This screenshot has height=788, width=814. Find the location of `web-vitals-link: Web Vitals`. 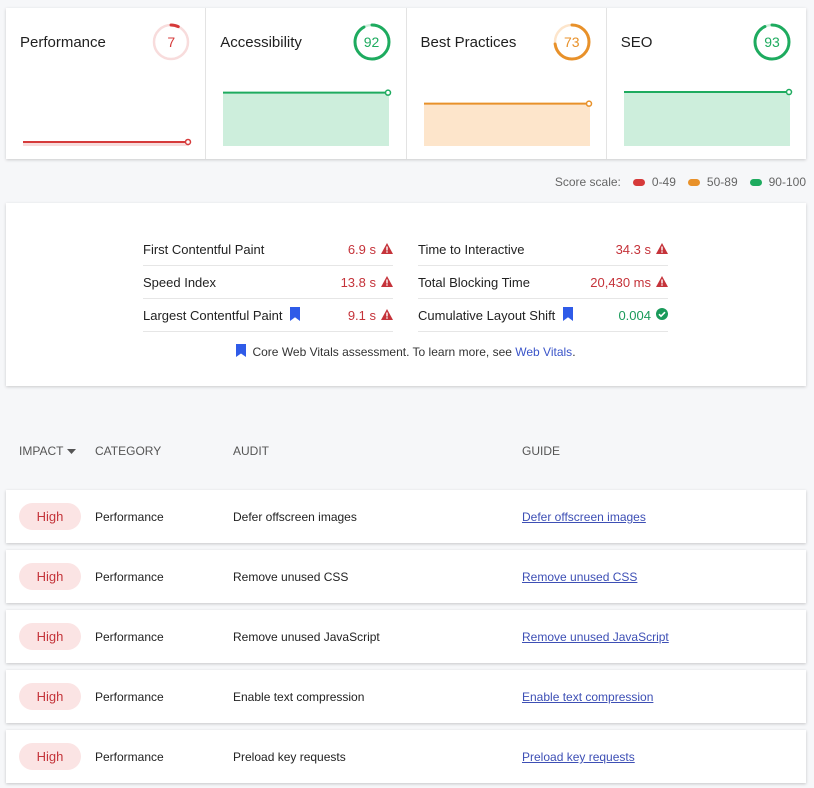

web-vitals-link: Web Vitals is located at coordinates (543, 352).